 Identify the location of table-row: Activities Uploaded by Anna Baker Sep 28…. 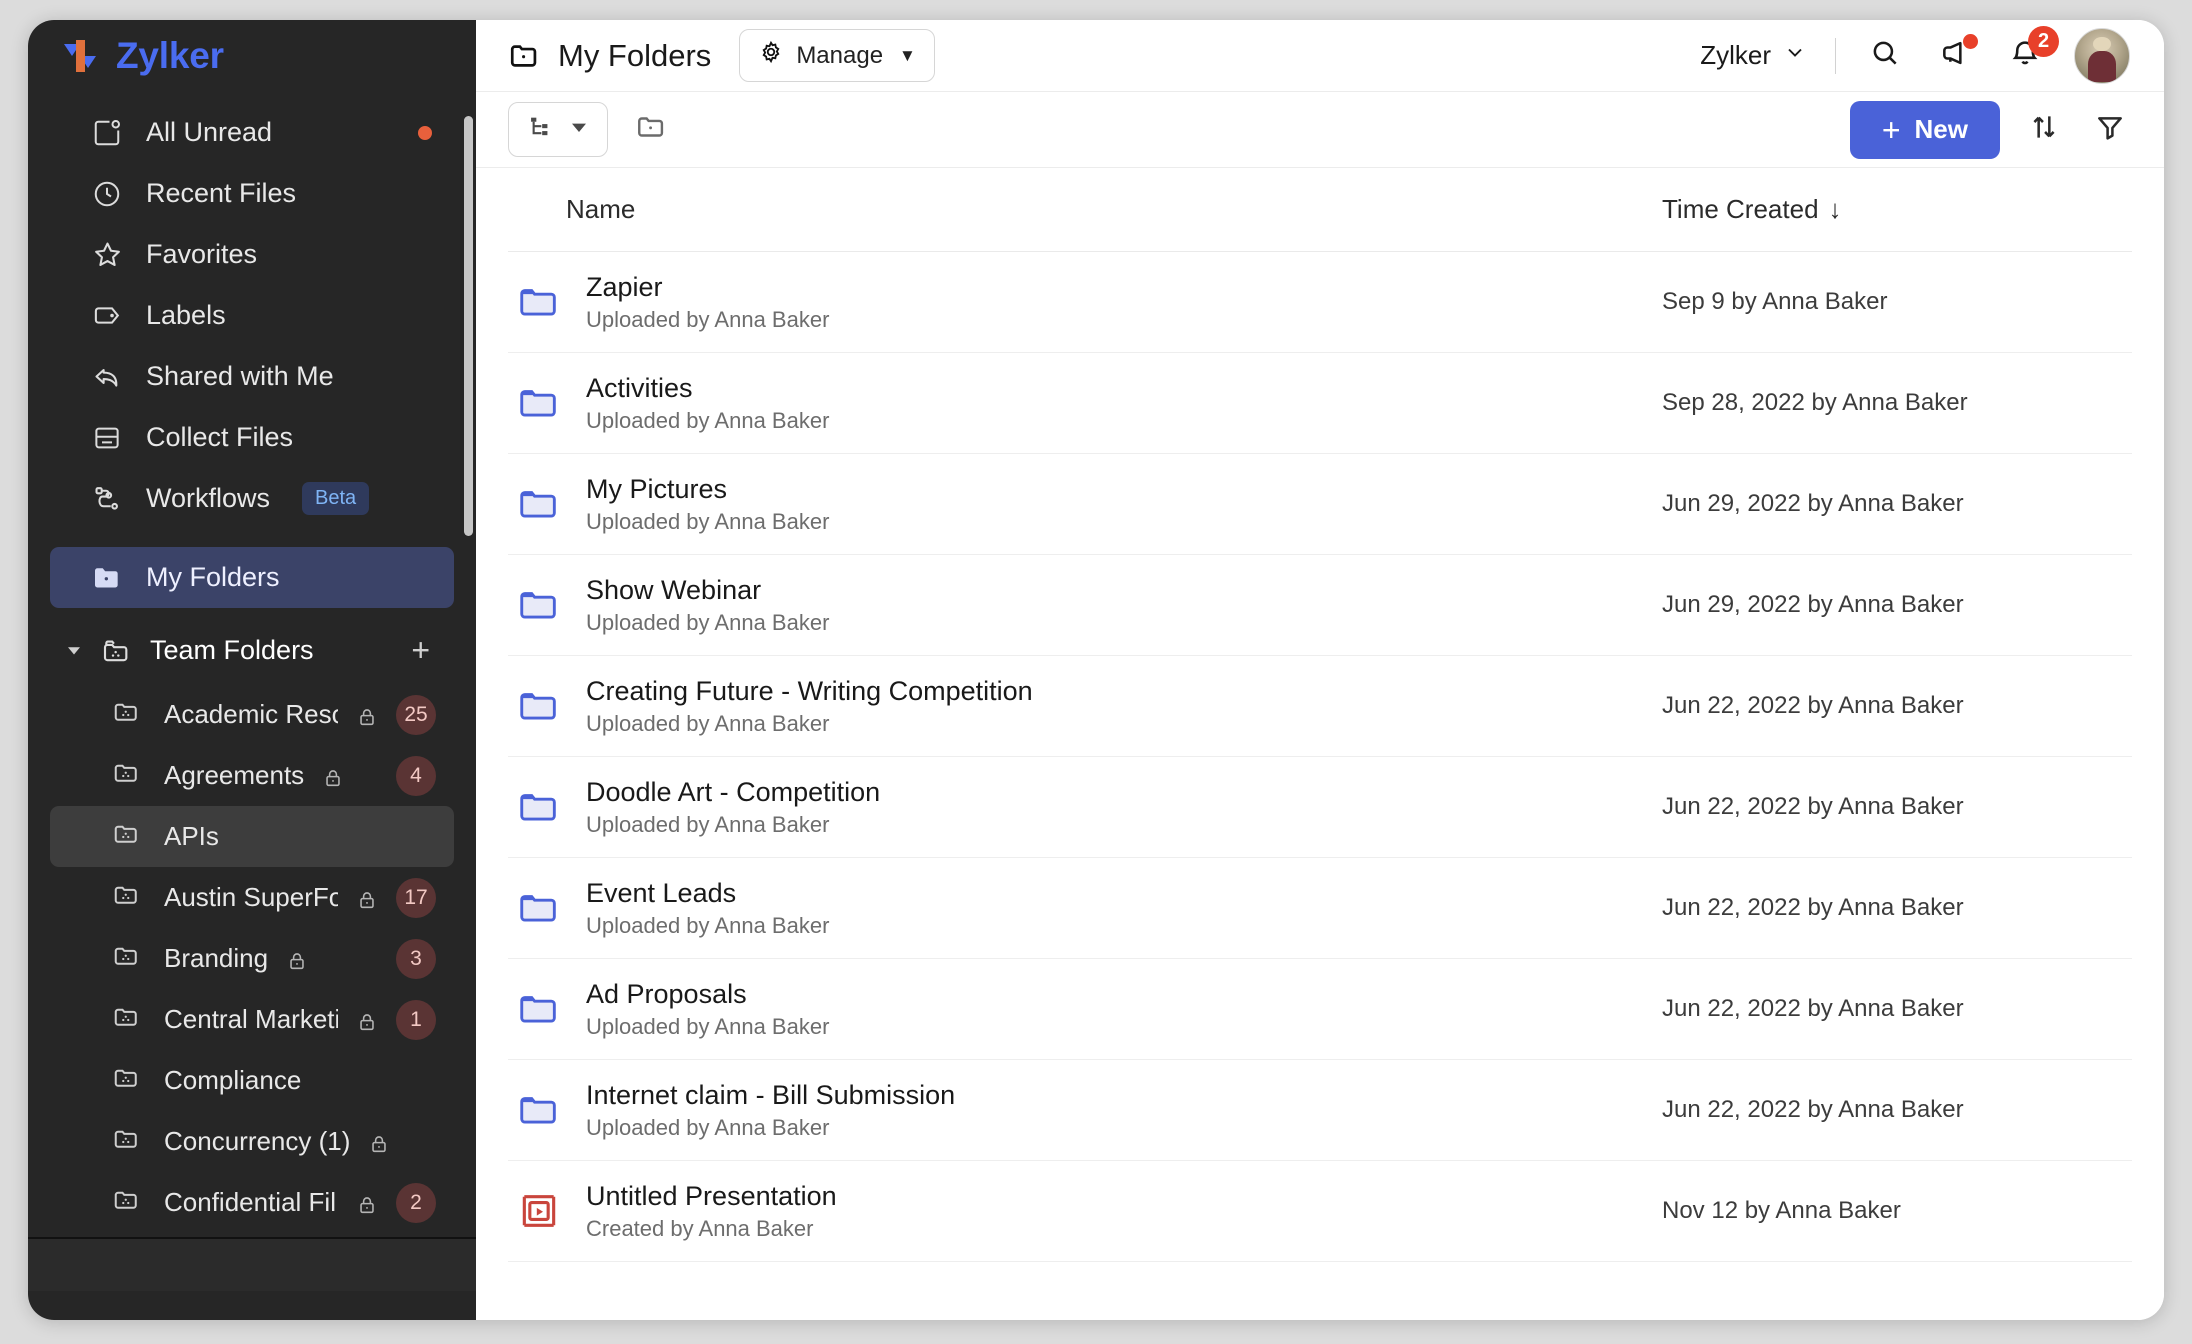
(1320, 403).